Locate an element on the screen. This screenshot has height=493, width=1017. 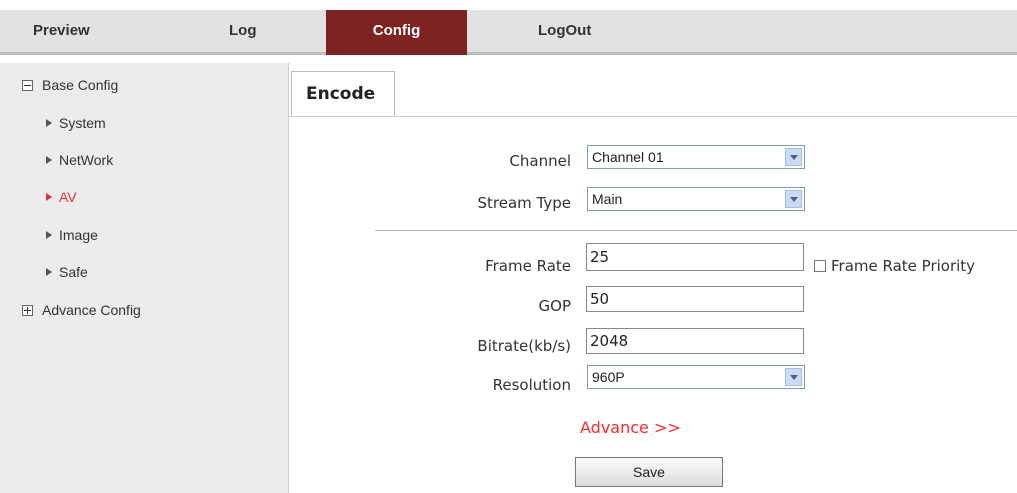
tree-node-advance-config: Advance Config is located at coordinates (81, 310).